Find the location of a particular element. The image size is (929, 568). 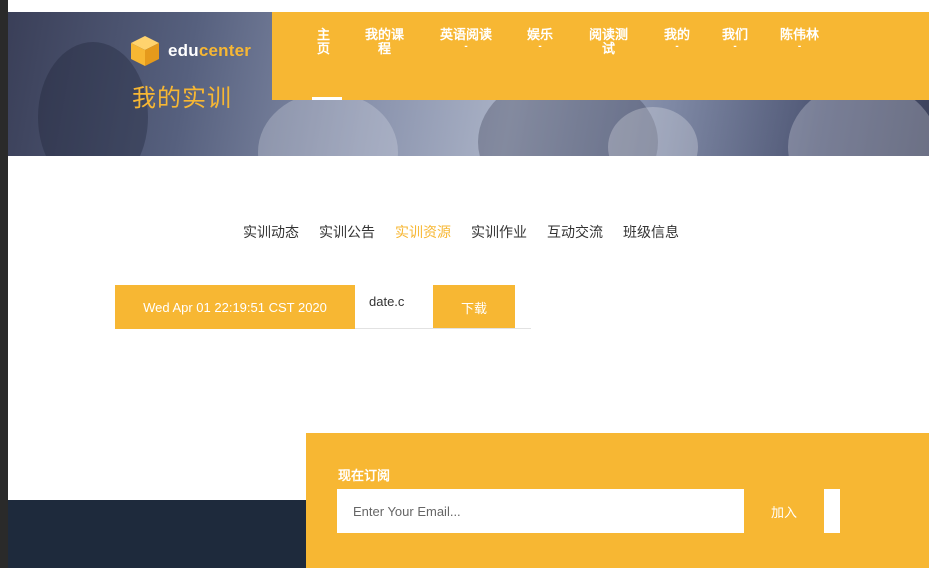

nav-item-mine: 我的 - is located at coordinates (677, 40).